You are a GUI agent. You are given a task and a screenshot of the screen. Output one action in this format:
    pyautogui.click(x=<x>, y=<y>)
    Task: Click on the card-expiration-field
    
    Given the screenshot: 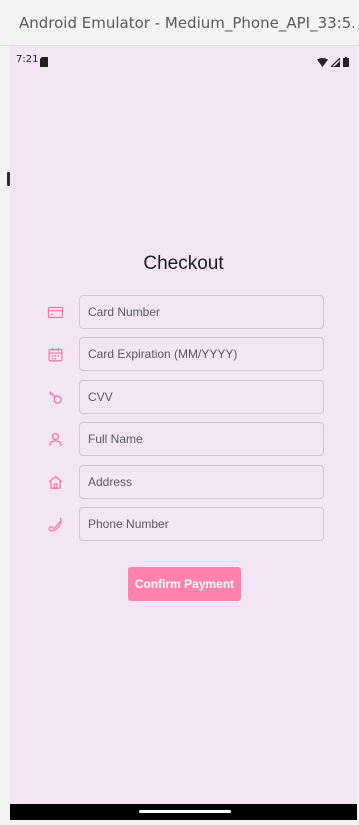 What is the action you would take?
    pyautogui.click(x=201, y=354)
    